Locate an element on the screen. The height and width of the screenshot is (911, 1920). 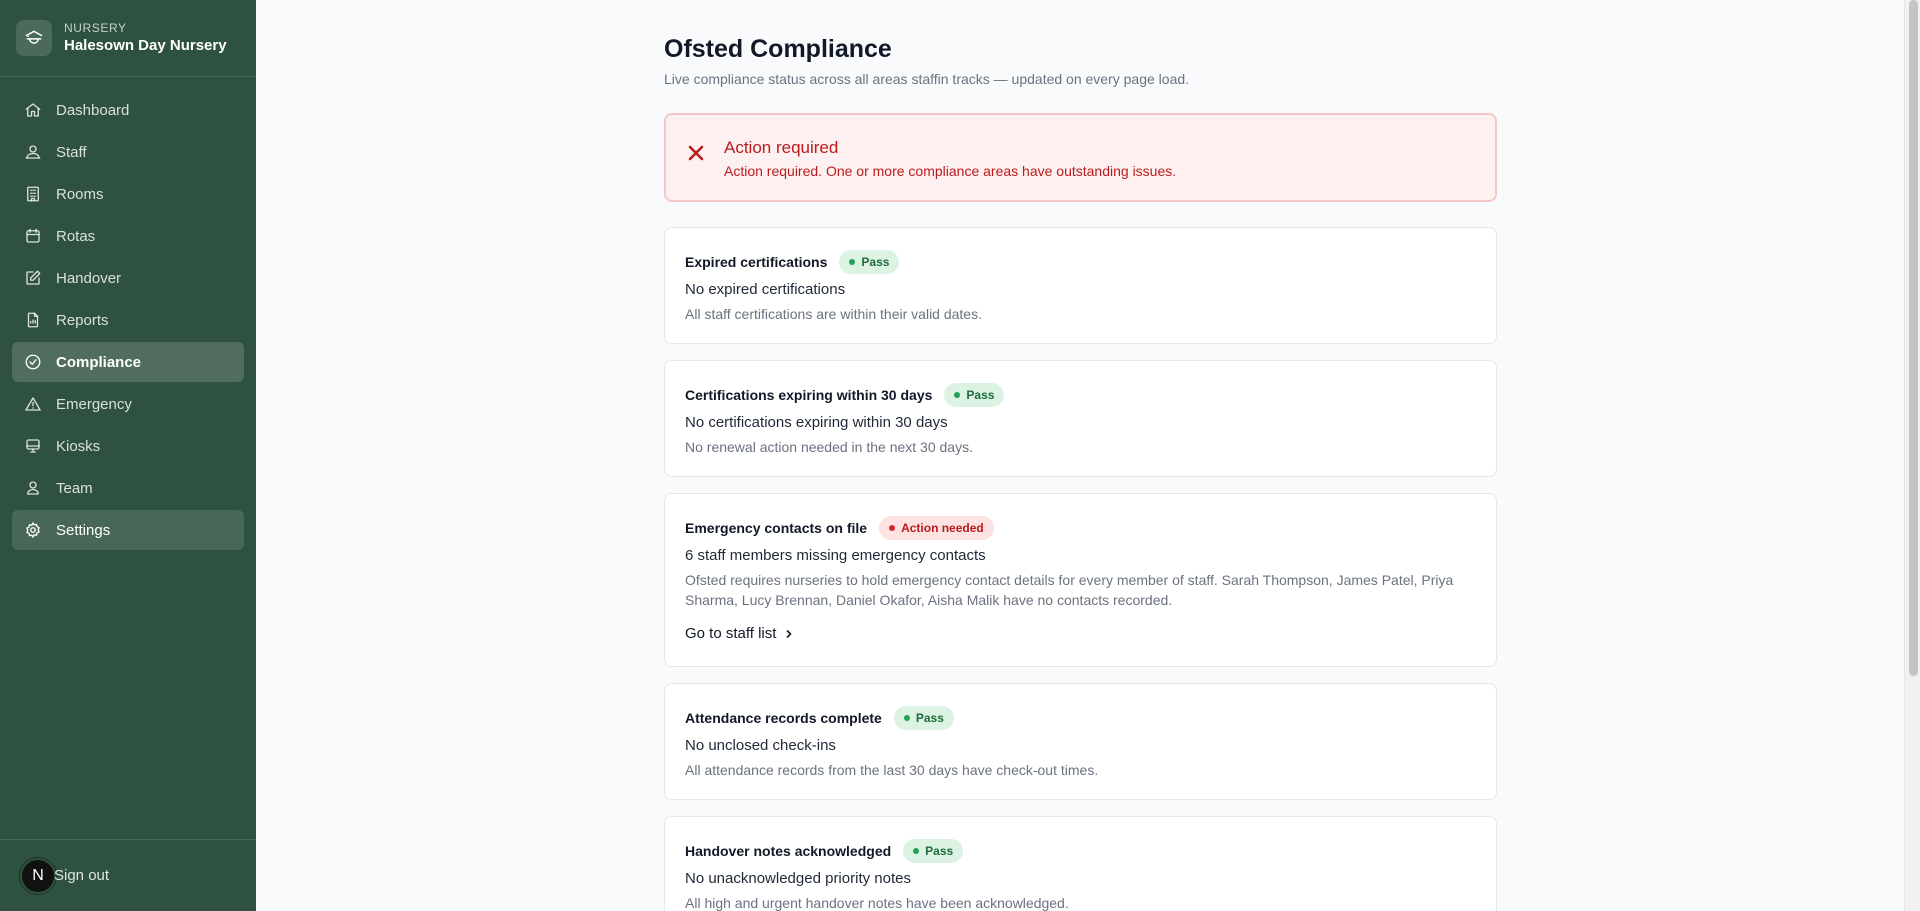
user-icon is located at coordinates (33, 152).